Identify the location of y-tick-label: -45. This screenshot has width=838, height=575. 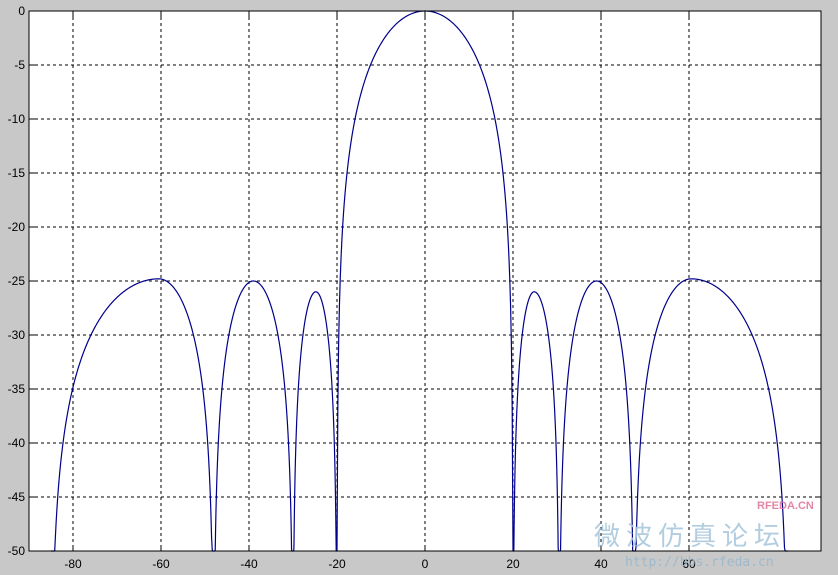
(17, 497).